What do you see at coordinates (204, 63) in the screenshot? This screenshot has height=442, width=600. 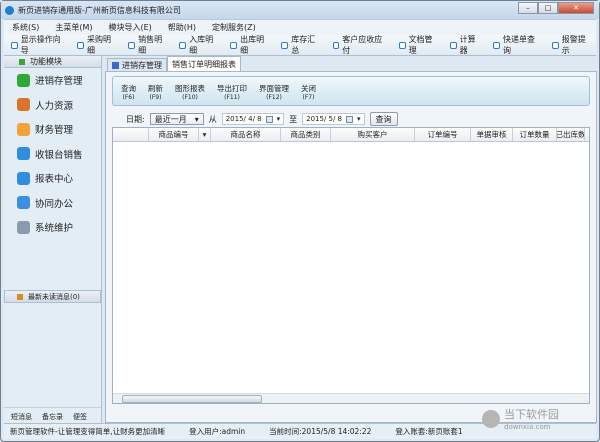 I see `tab-sales-order-report: 销售订单明细报表` at bounding box center [204, 63].